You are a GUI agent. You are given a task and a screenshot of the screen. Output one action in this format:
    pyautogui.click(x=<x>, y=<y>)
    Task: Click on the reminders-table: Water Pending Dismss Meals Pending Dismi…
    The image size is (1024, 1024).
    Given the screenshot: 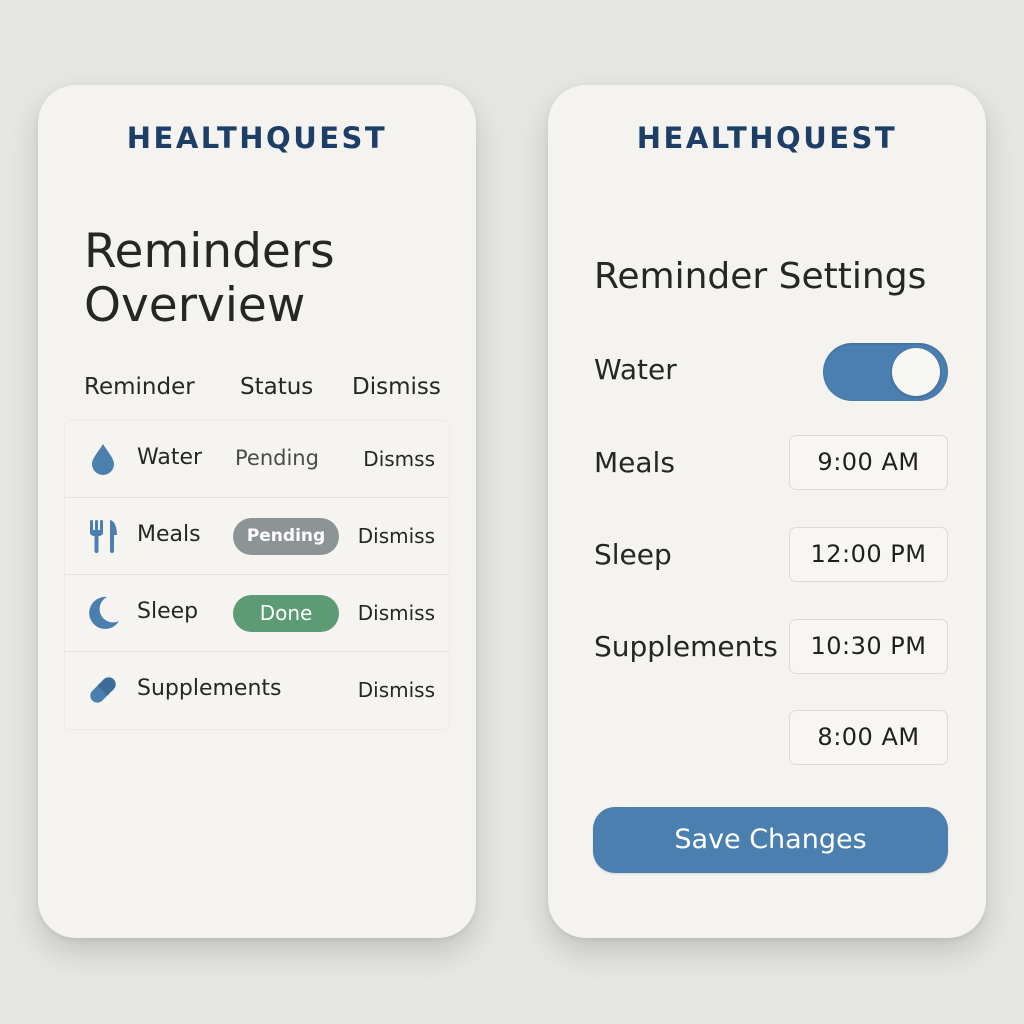 What is the action you would take?
    pyautogui.click(x=257, y=575)
    